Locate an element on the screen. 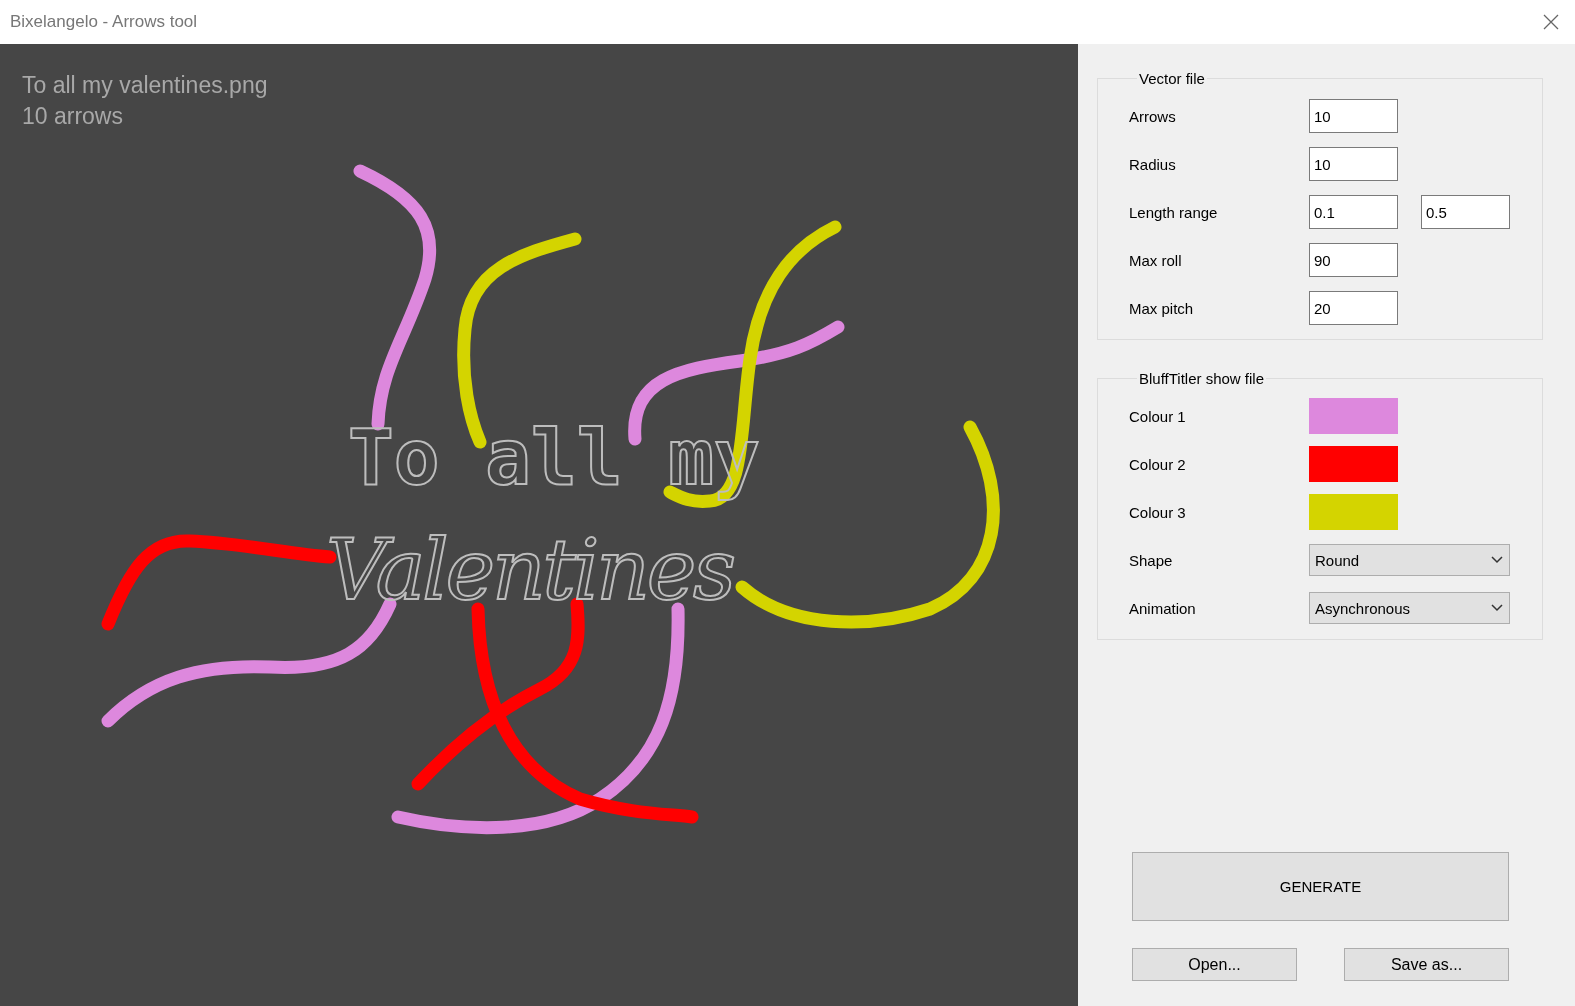 This screenshot has height=1006, width=1575. field-label: Max pitch is located at coordinates (1162, 308).